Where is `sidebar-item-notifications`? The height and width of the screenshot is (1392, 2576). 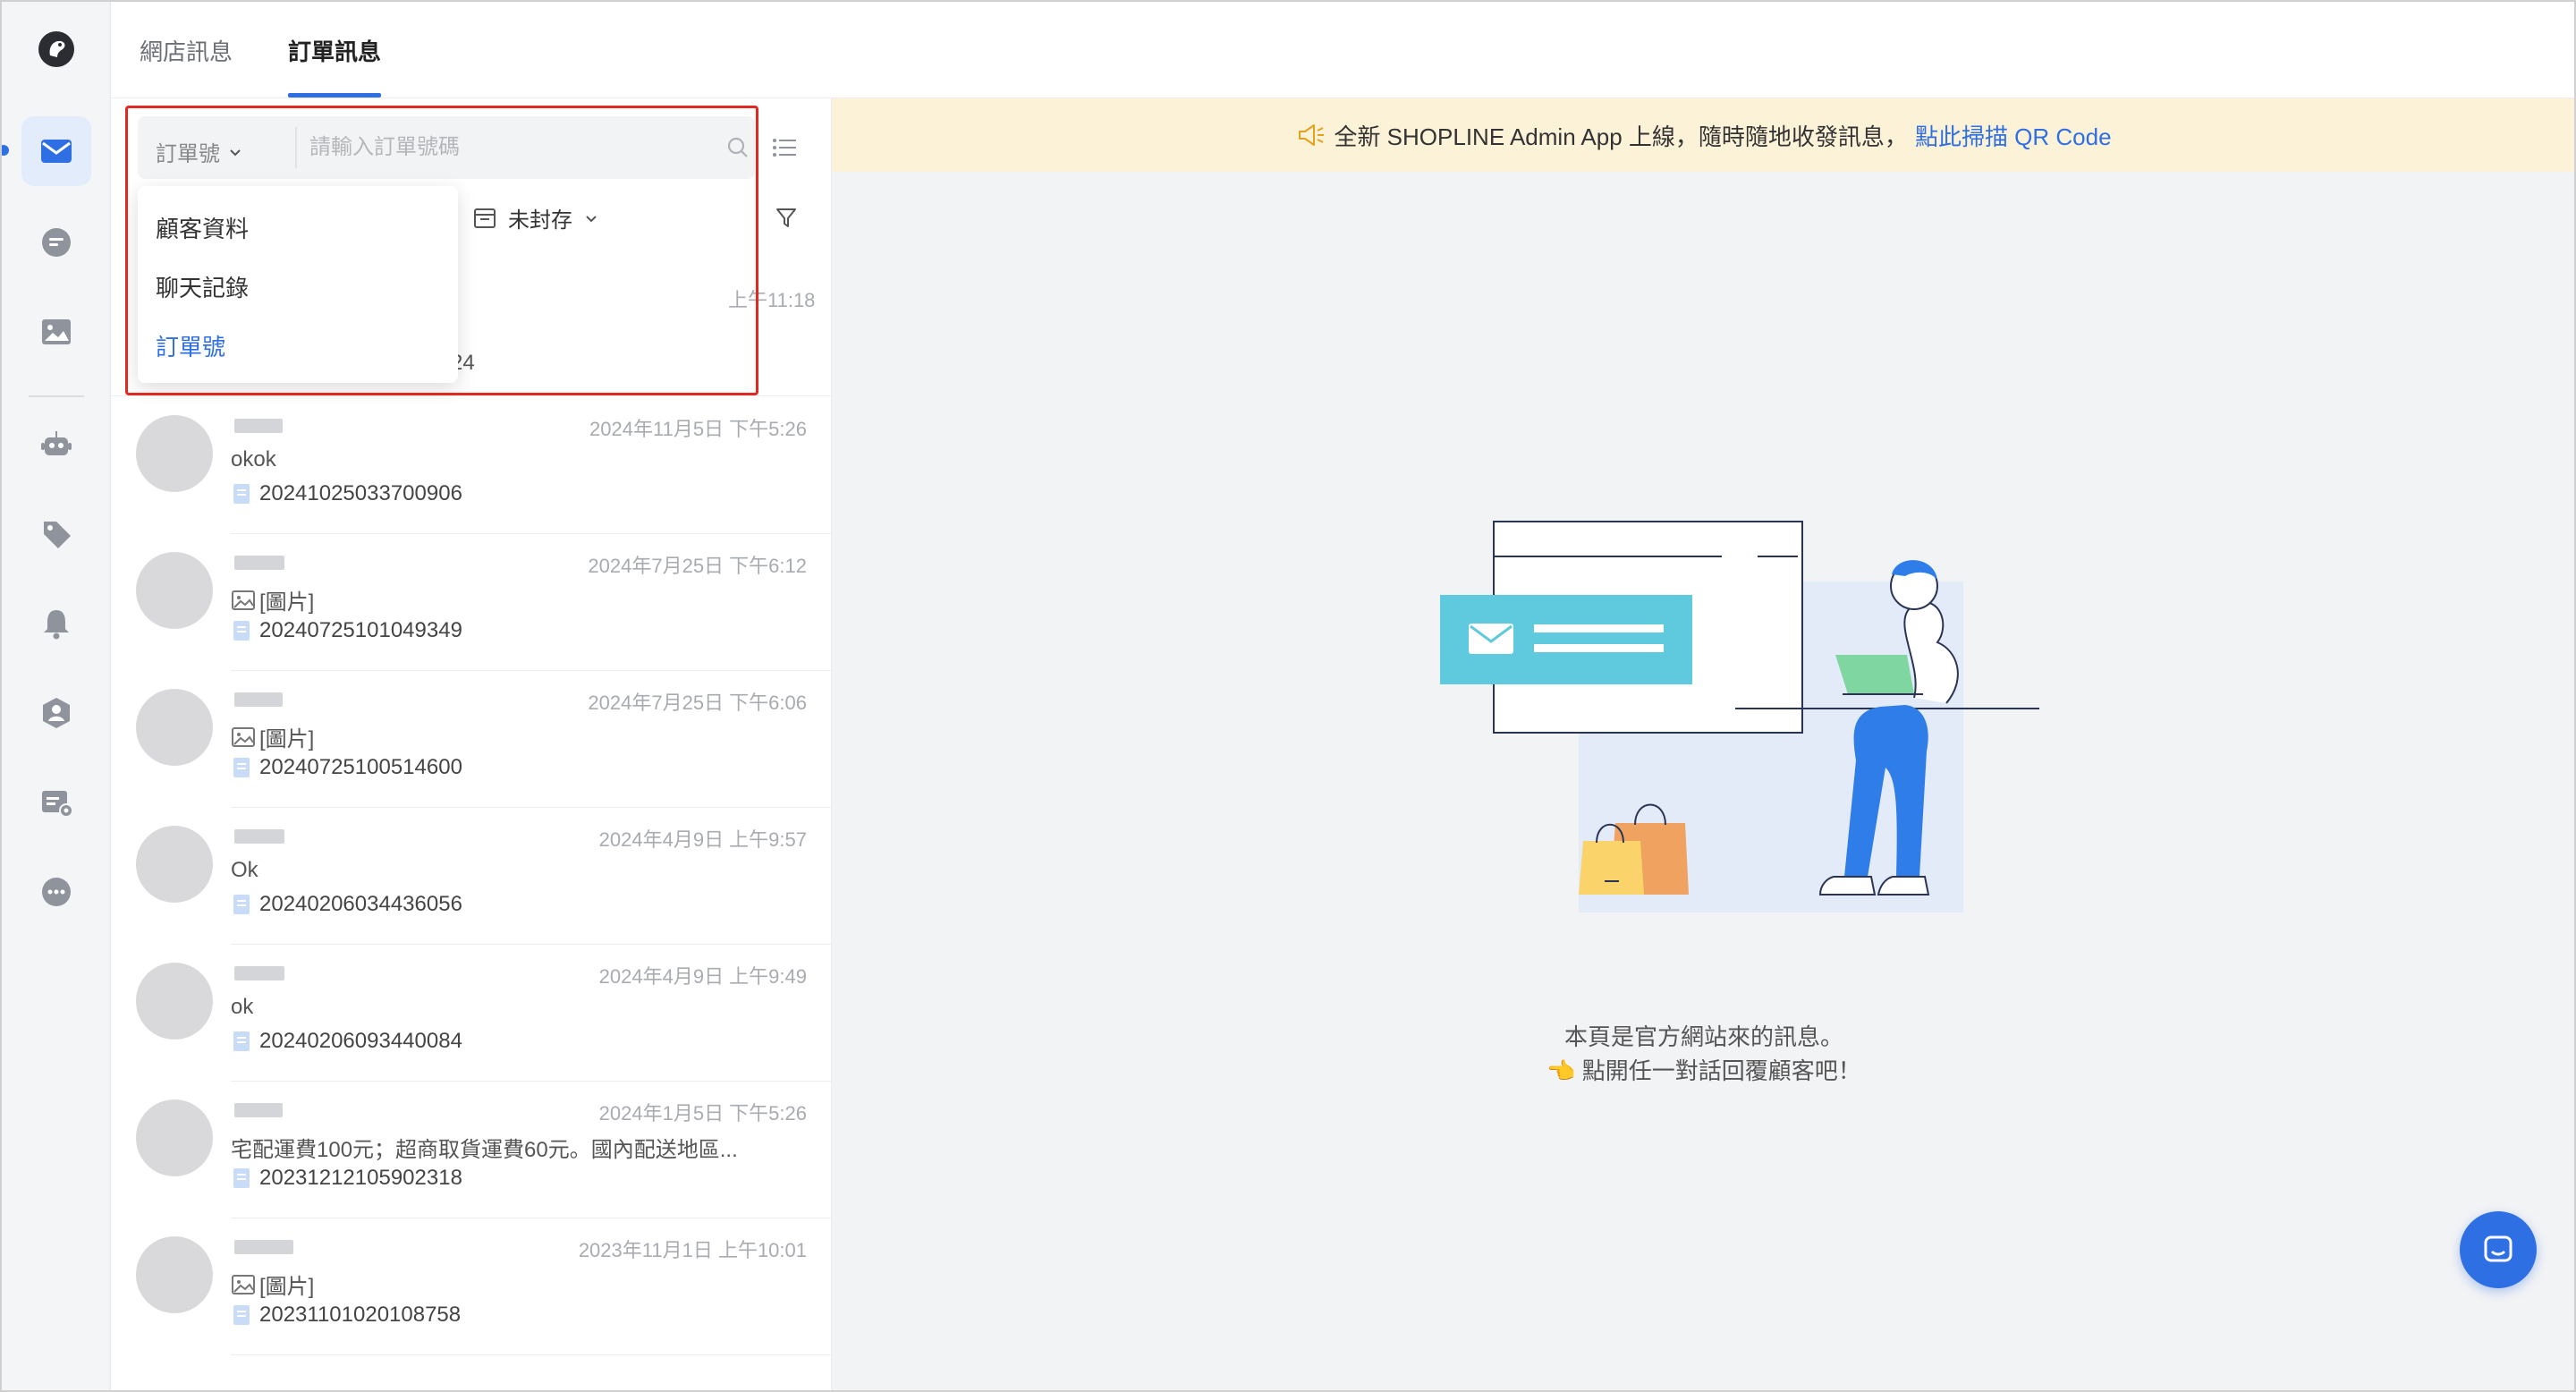
sidebar-item-notifications is located at coordinates (56, 623).